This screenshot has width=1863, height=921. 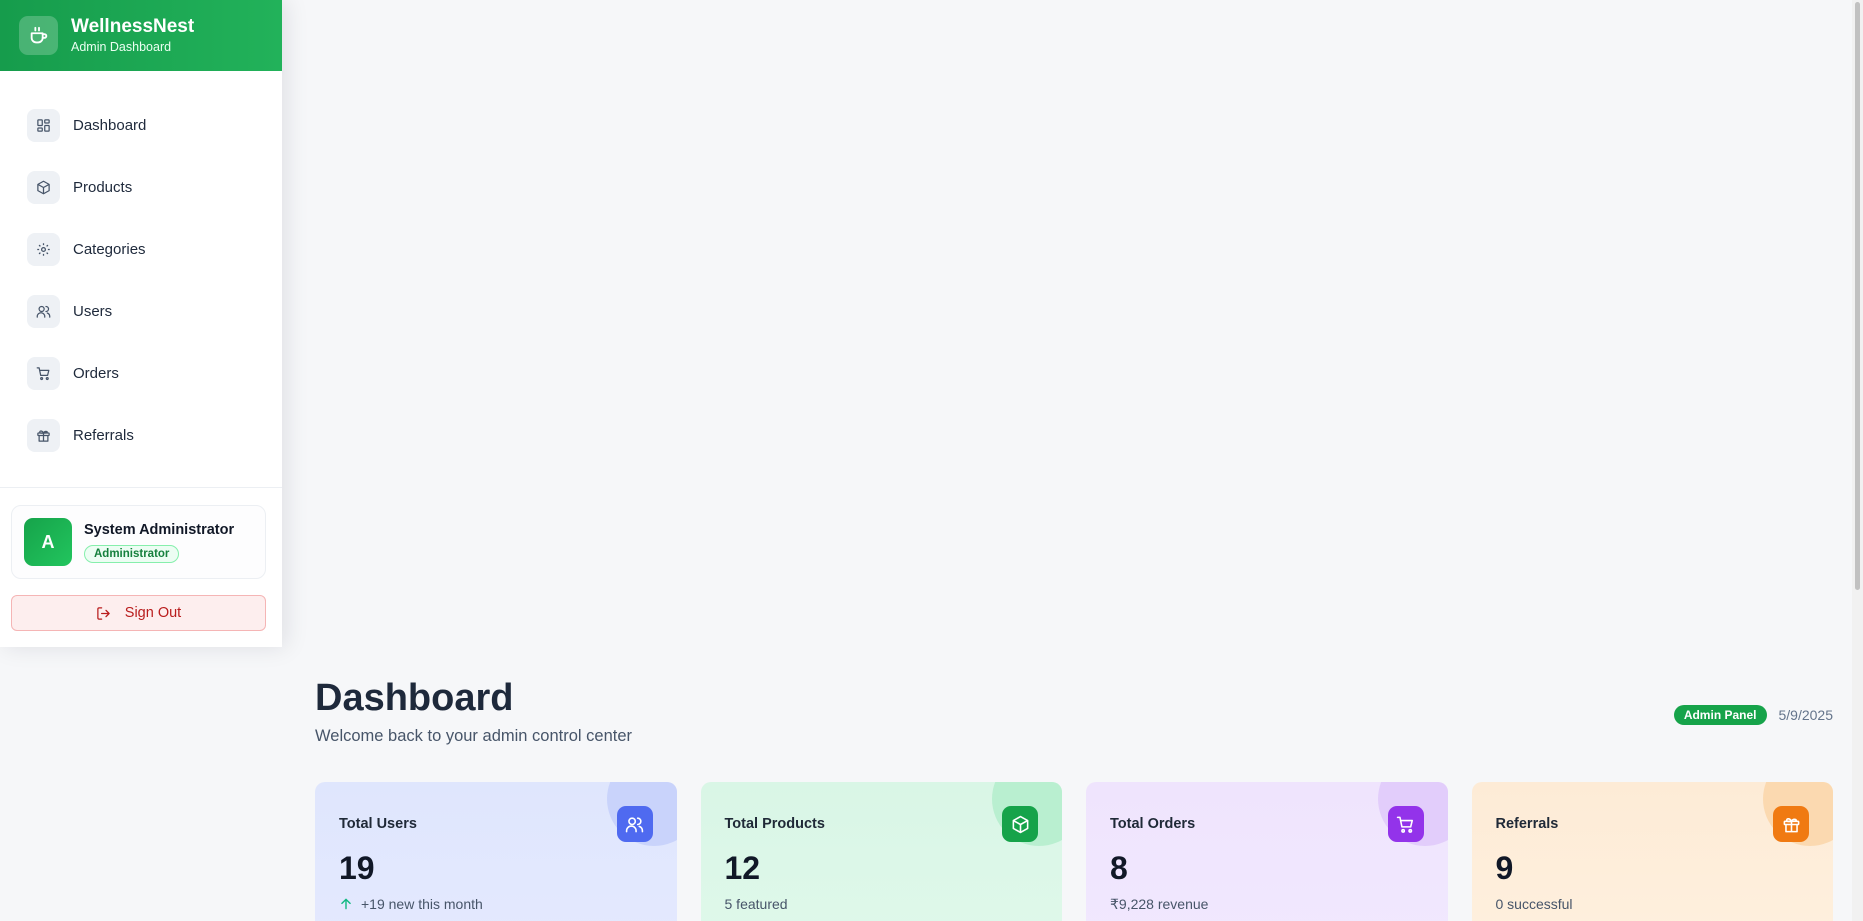 I want to click on sidebar-item-products: Products, so click(x=141, y=187).